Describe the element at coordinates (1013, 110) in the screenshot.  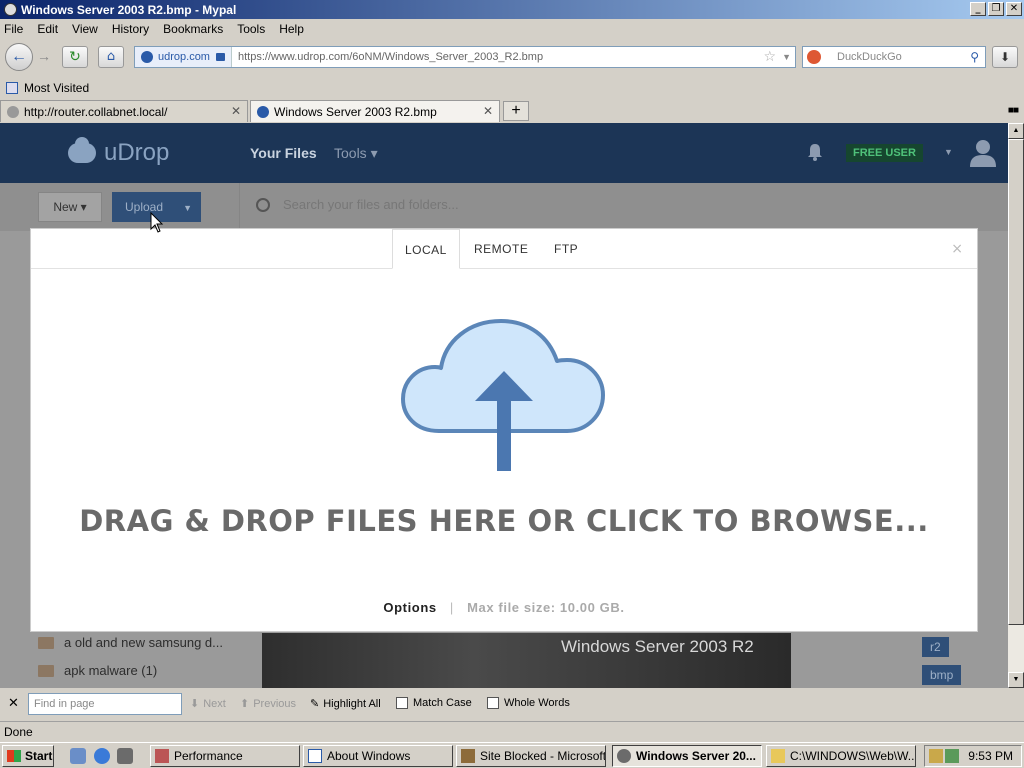
I see `tab-list-icon: ■■` at that location.